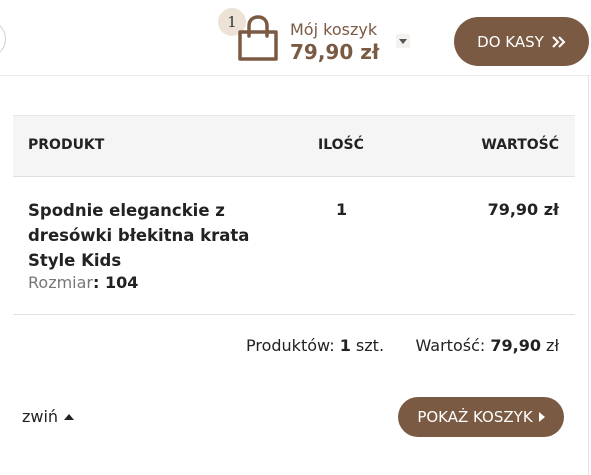  I want to click on summary-products-unit: szt., so click(367, 345).